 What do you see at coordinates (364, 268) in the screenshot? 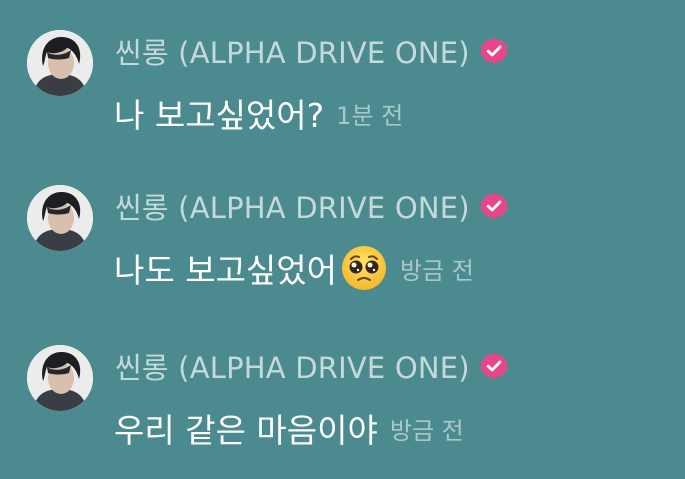
I see `pleading-face-emoji` at bounding box center [364, 268].